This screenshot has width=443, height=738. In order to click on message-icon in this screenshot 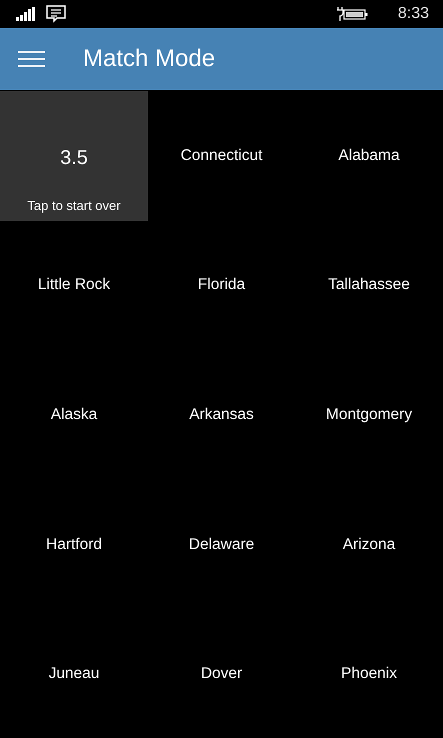, I will do `click(56, 14)`.